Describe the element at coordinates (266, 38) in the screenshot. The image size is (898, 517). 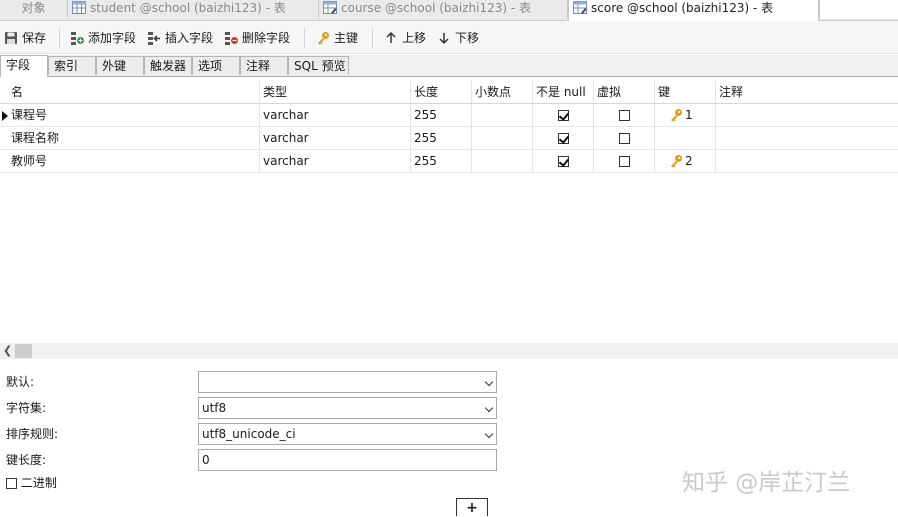
I see `delete-field-label: 删除字段` at that location.